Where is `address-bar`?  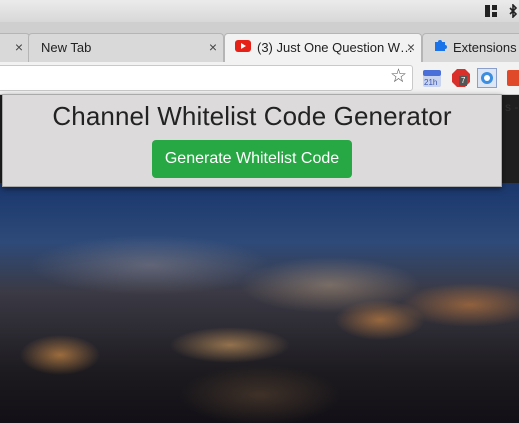
address-bar is located at coordinates (206, 78).